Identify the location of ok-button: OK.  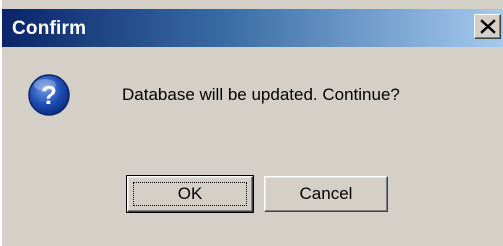
(190, 194).